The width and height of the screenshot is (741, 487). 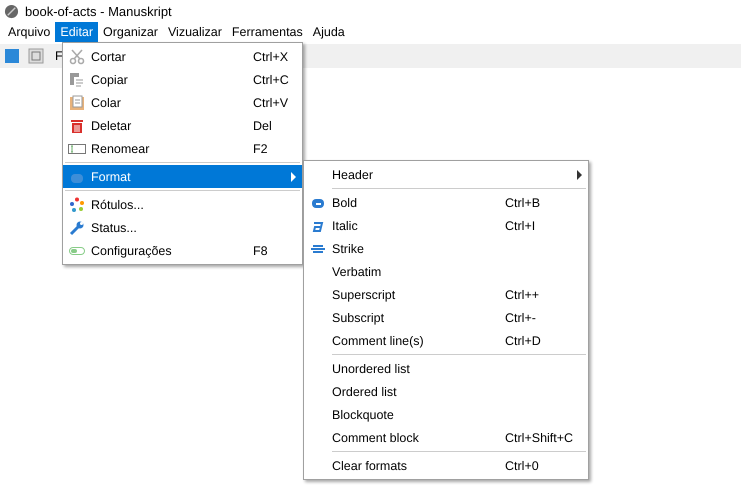 I want to click on trash-icon, so click(x=77, y=126).